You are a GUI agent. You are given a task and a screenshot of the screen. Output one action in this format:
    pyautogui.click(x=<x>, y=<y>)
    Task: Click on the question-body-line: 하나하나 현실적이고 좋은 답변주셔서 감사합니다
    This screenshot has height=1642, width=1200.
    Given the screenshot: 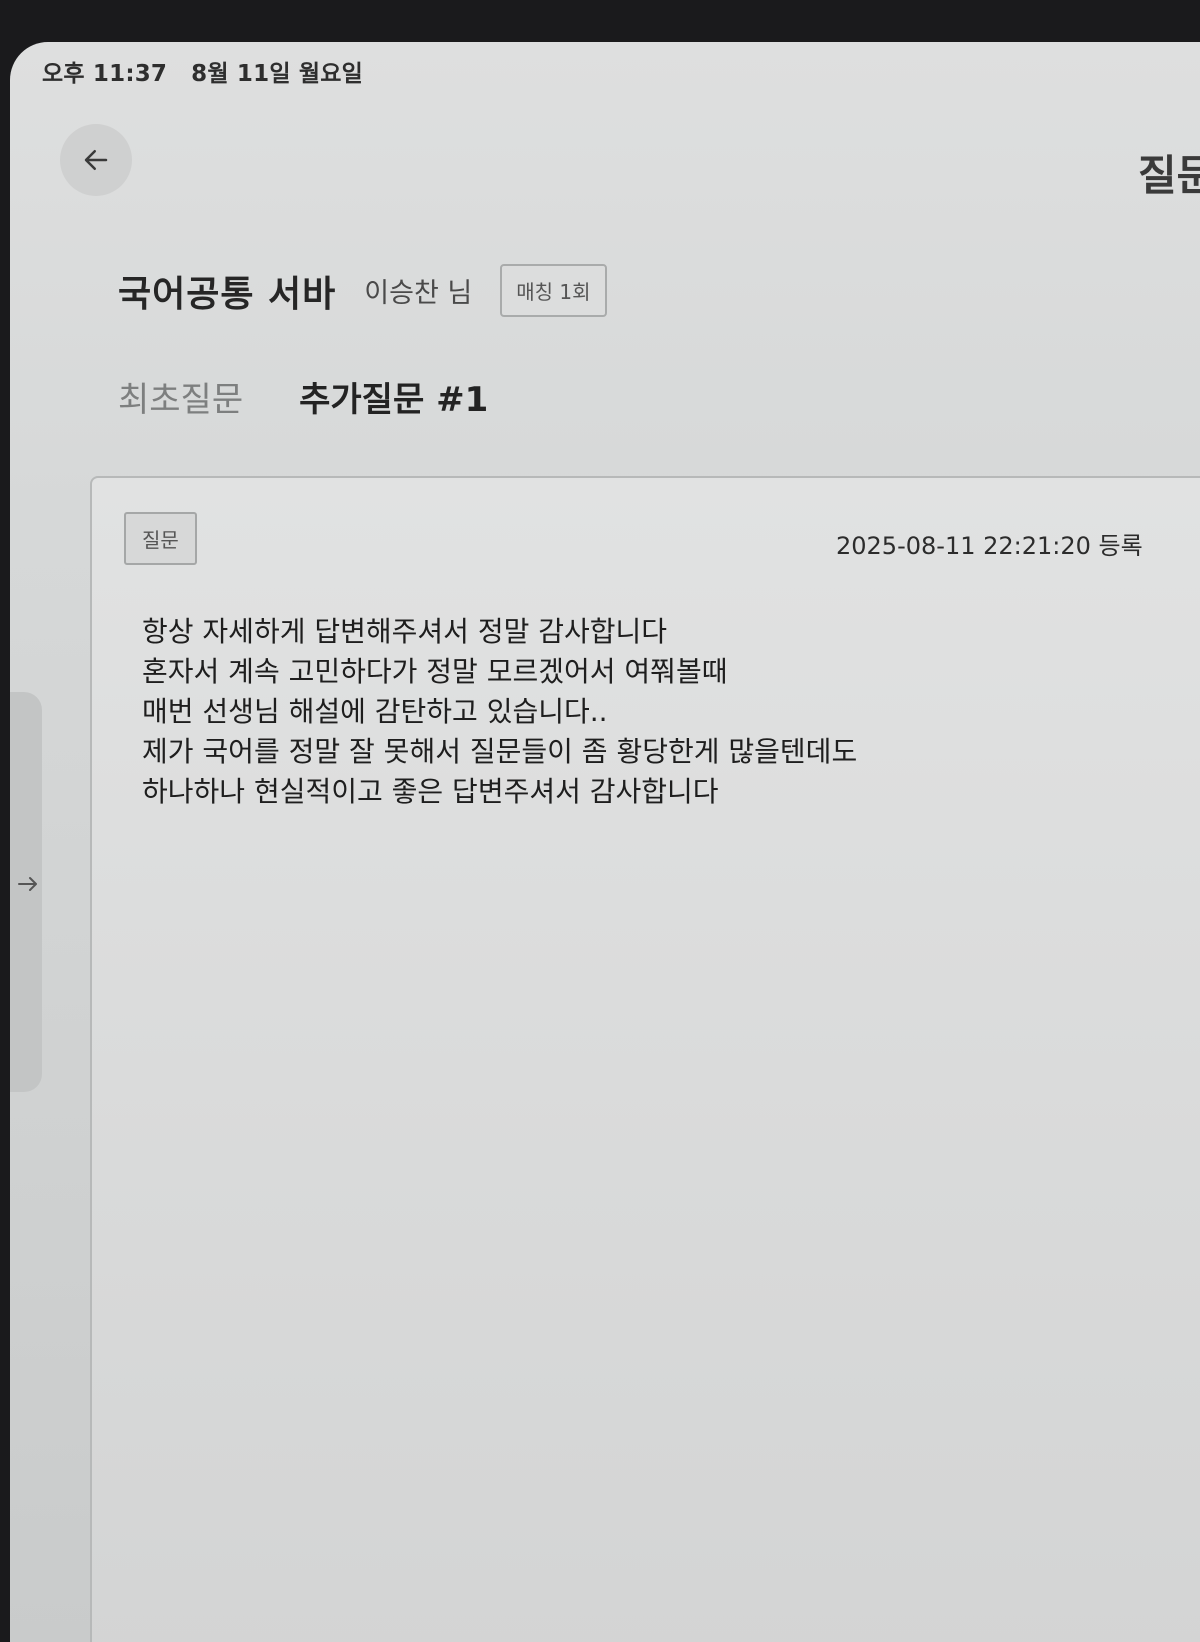 What is the action you would take?
    pyautogui.click(x=430, y=791)
    